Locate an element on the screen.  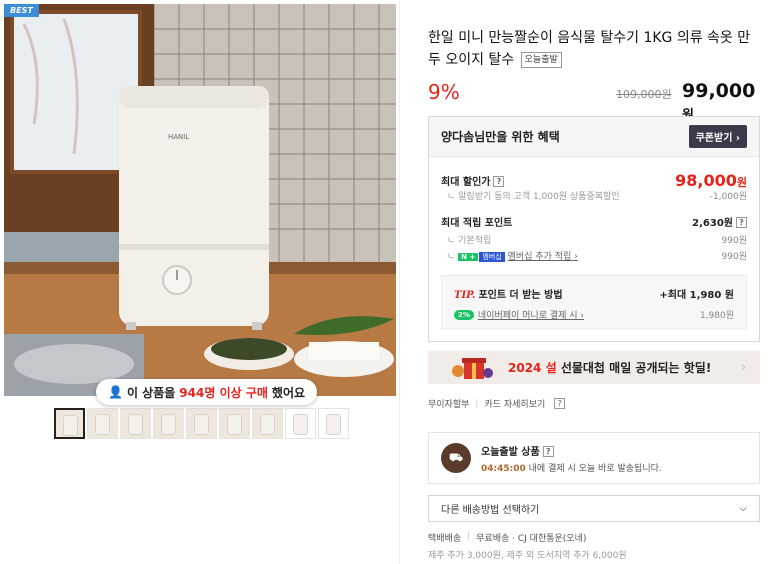
today-delivery-title: 오늘출발 상품? is located at coordinates (571, 450).